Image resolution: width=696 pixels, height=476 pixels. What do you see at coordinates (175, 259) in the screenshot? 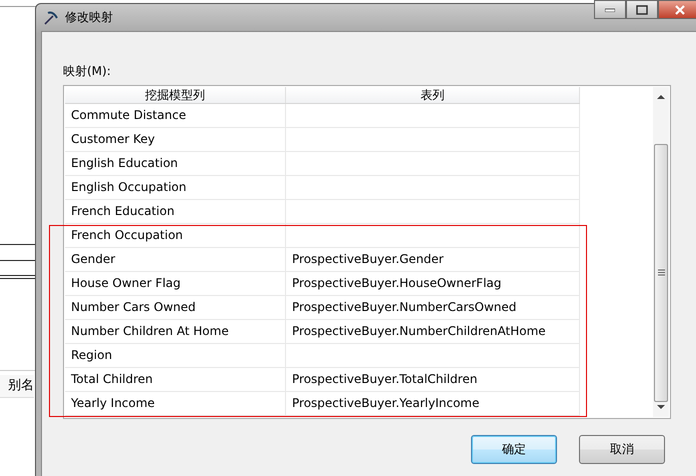
I see `table-cell: Gender` at bounding box center [175, 259].